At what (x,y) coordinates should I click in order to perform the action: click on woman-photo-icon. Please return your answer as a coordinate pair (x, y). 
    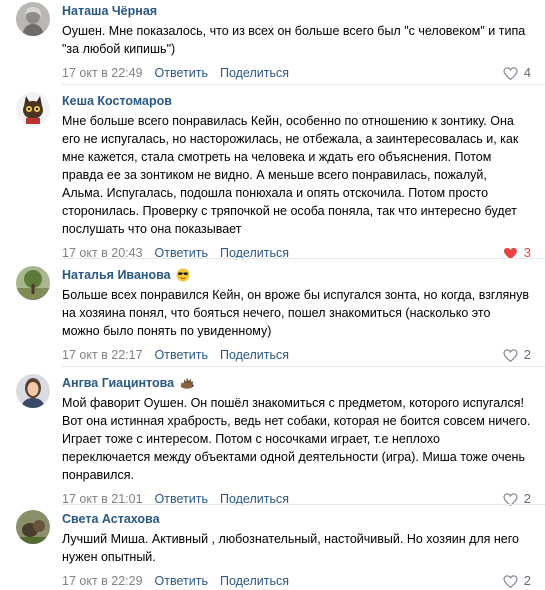
    Looking at the image, I should click on (33, 391).